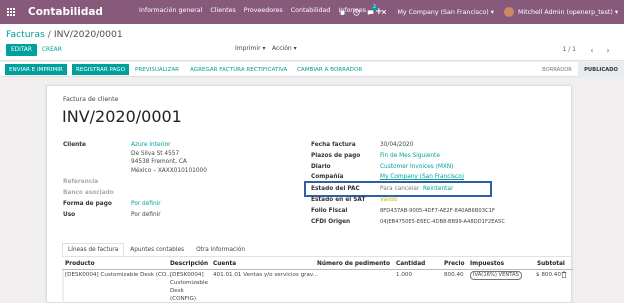  What do you see at coordinates (487, 264) in the screenshot?
I see `col-impuestos: Impuestos` at bounding box center [487, 264].